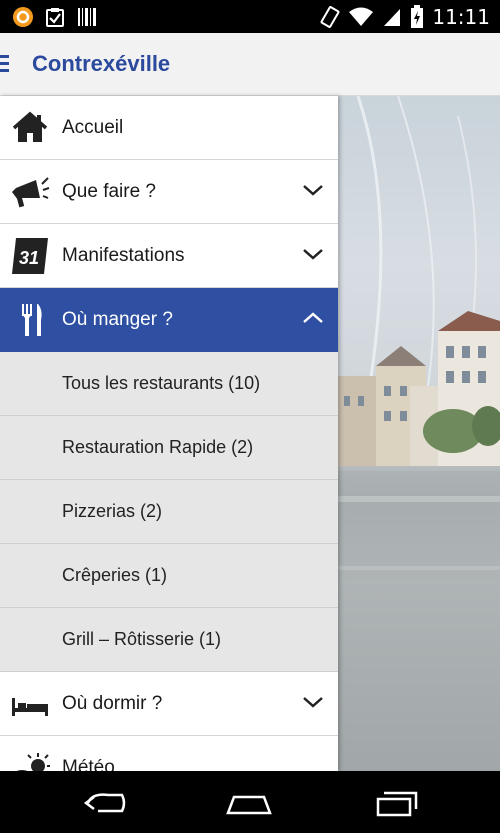  What do you see at coordinates (31, 192) in the screenshot?
I see `megaphone-icon` at bounding box center [31, 192].